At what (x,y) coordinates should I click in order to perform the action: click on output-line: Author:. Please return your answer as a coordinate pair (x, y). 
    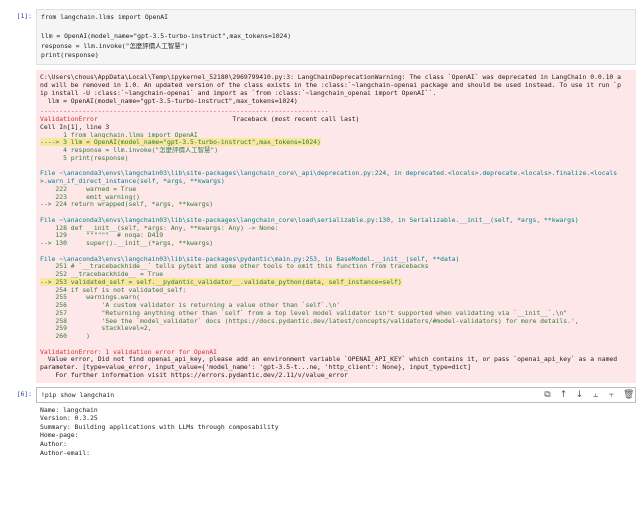
    Looking at the image, I should click on (53, 443).